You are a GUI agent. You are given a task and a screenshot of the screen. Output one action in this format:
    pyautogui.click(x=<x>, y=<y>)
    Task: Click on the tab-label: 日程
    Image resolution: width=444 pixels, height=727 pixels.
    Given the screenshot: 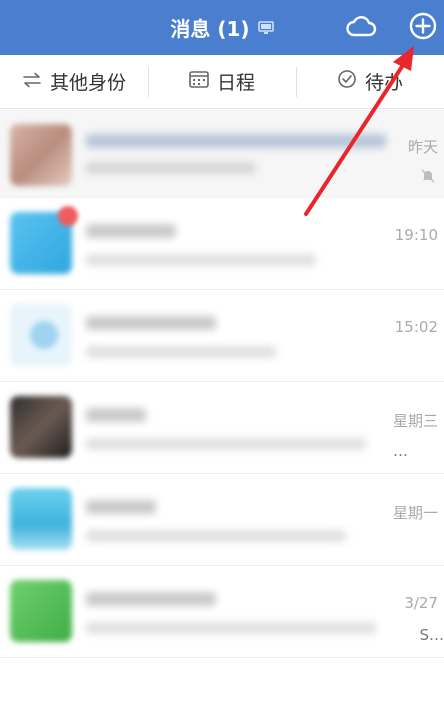 What is the action you would take?
    pyautogui.click(x=235, y=83)
    